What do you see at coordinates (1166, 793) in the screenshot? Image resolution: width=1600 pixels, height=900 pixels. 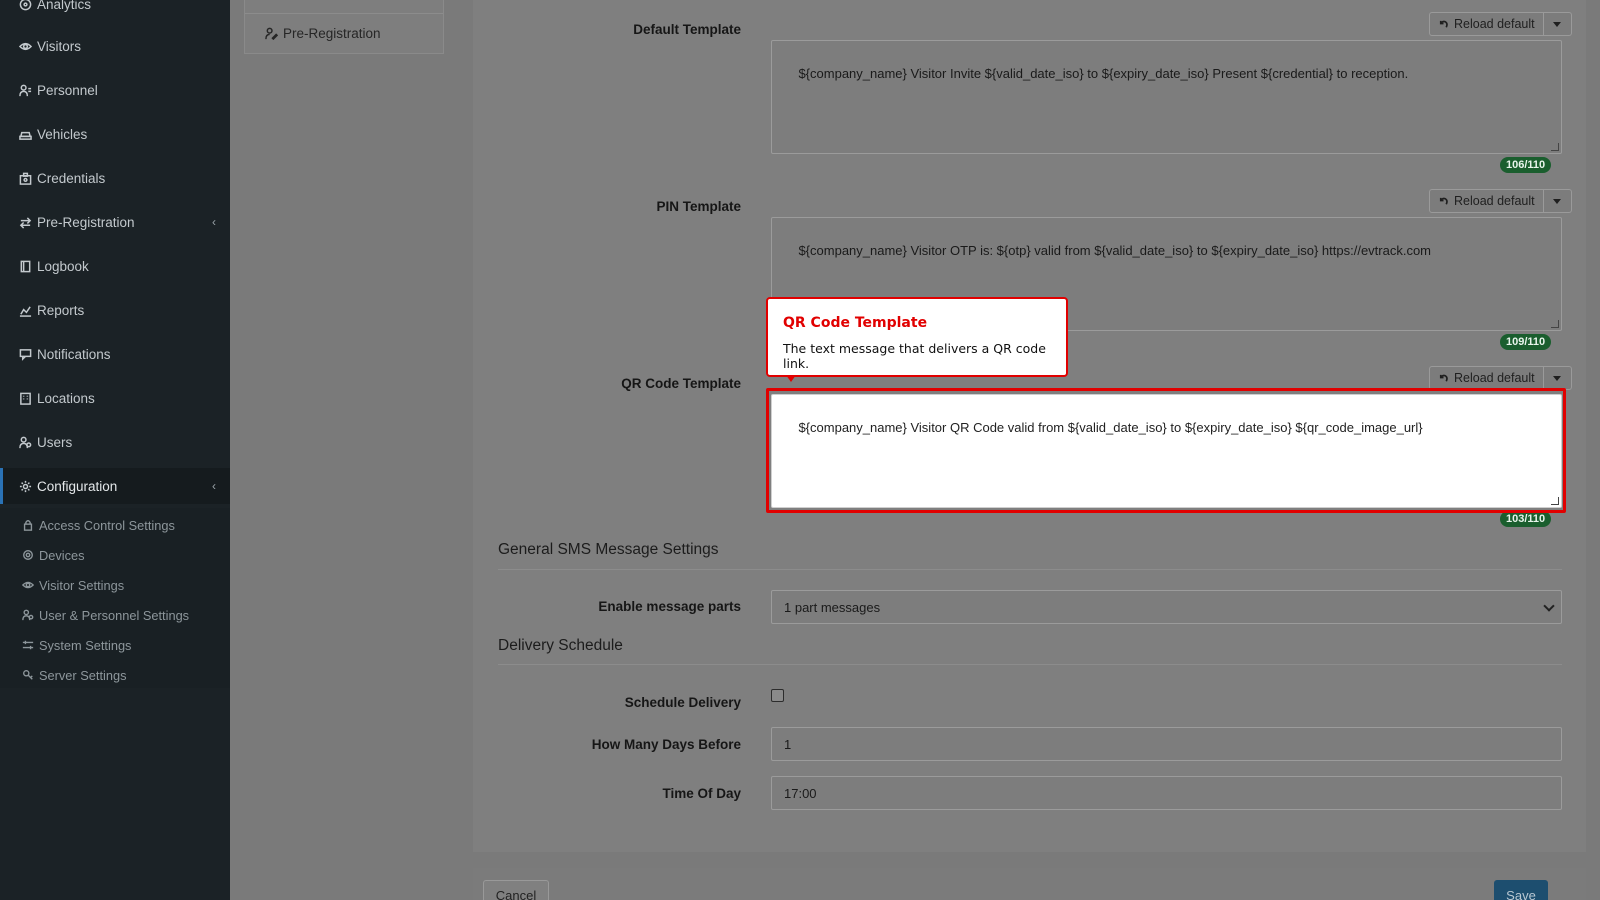 I see `time-of-day-input: 17:00` at bounding box center [1166, 793].